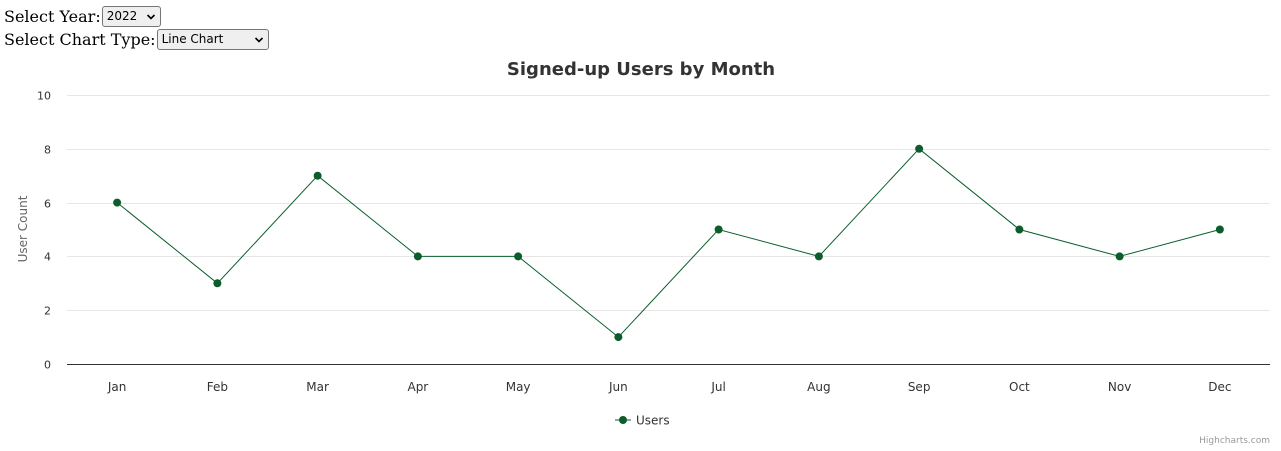  Describe the element at coordinates (641, 69) in the screenshot. I see `chart-title: Signed-up Users by Month` at that location.